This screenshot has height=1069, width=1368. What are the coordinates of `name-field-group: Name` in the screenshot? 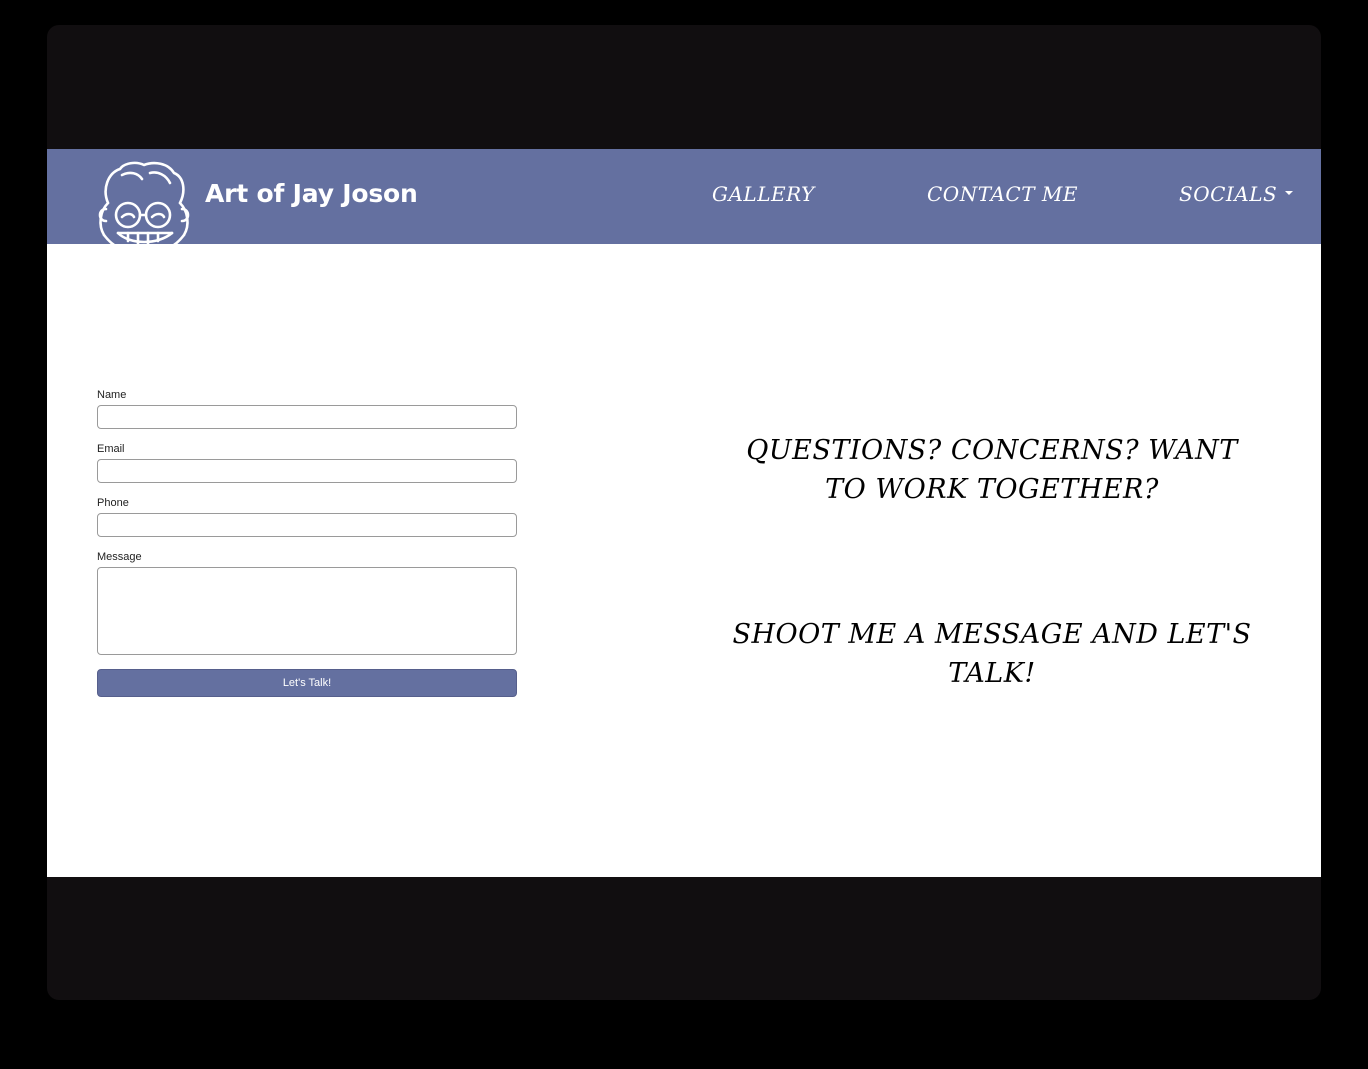 It's located at (307, 409).